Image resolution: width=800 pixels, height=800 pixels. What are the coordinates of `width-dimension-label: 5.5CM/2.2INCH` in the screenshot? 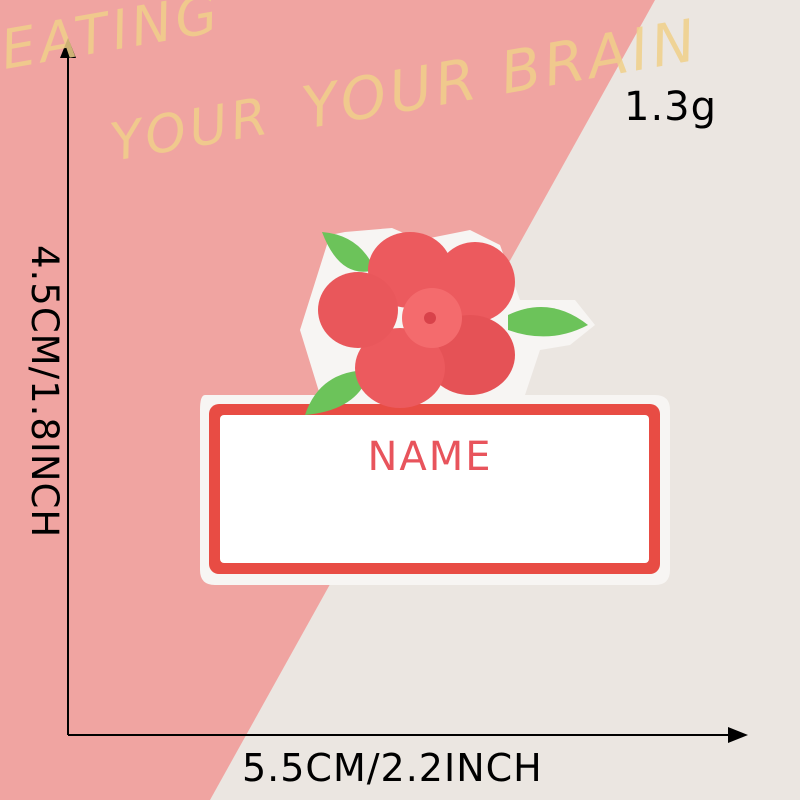 It's located at (392, 768).